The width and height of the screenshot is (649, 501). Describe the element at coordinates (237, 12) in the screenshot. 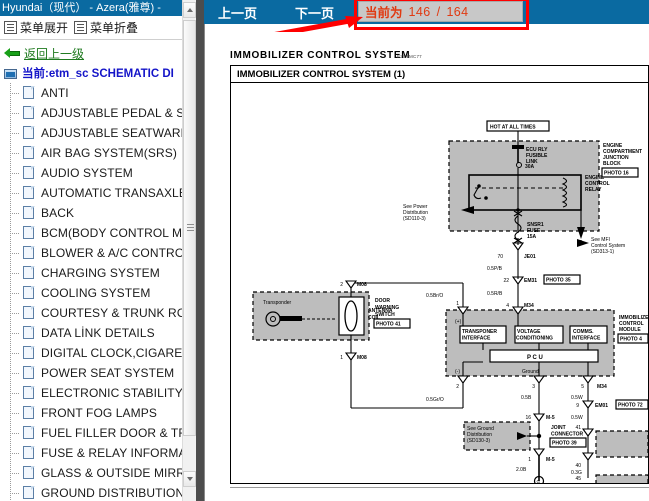

I see `previous-page-button: 上一页` at that location.